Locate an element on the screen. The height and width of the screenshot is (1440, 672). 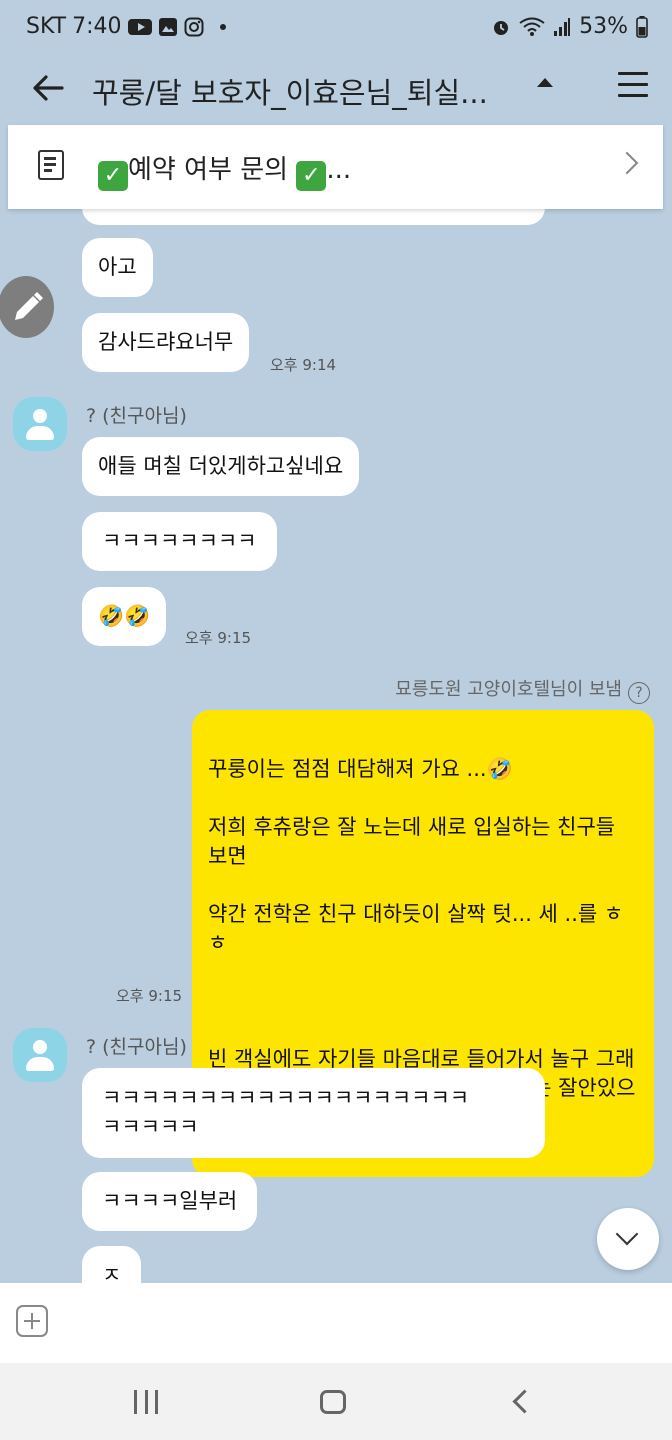
message-bubble: ㅋㅋㅋㅋ일부러 is located at coordinates (170, 1201).